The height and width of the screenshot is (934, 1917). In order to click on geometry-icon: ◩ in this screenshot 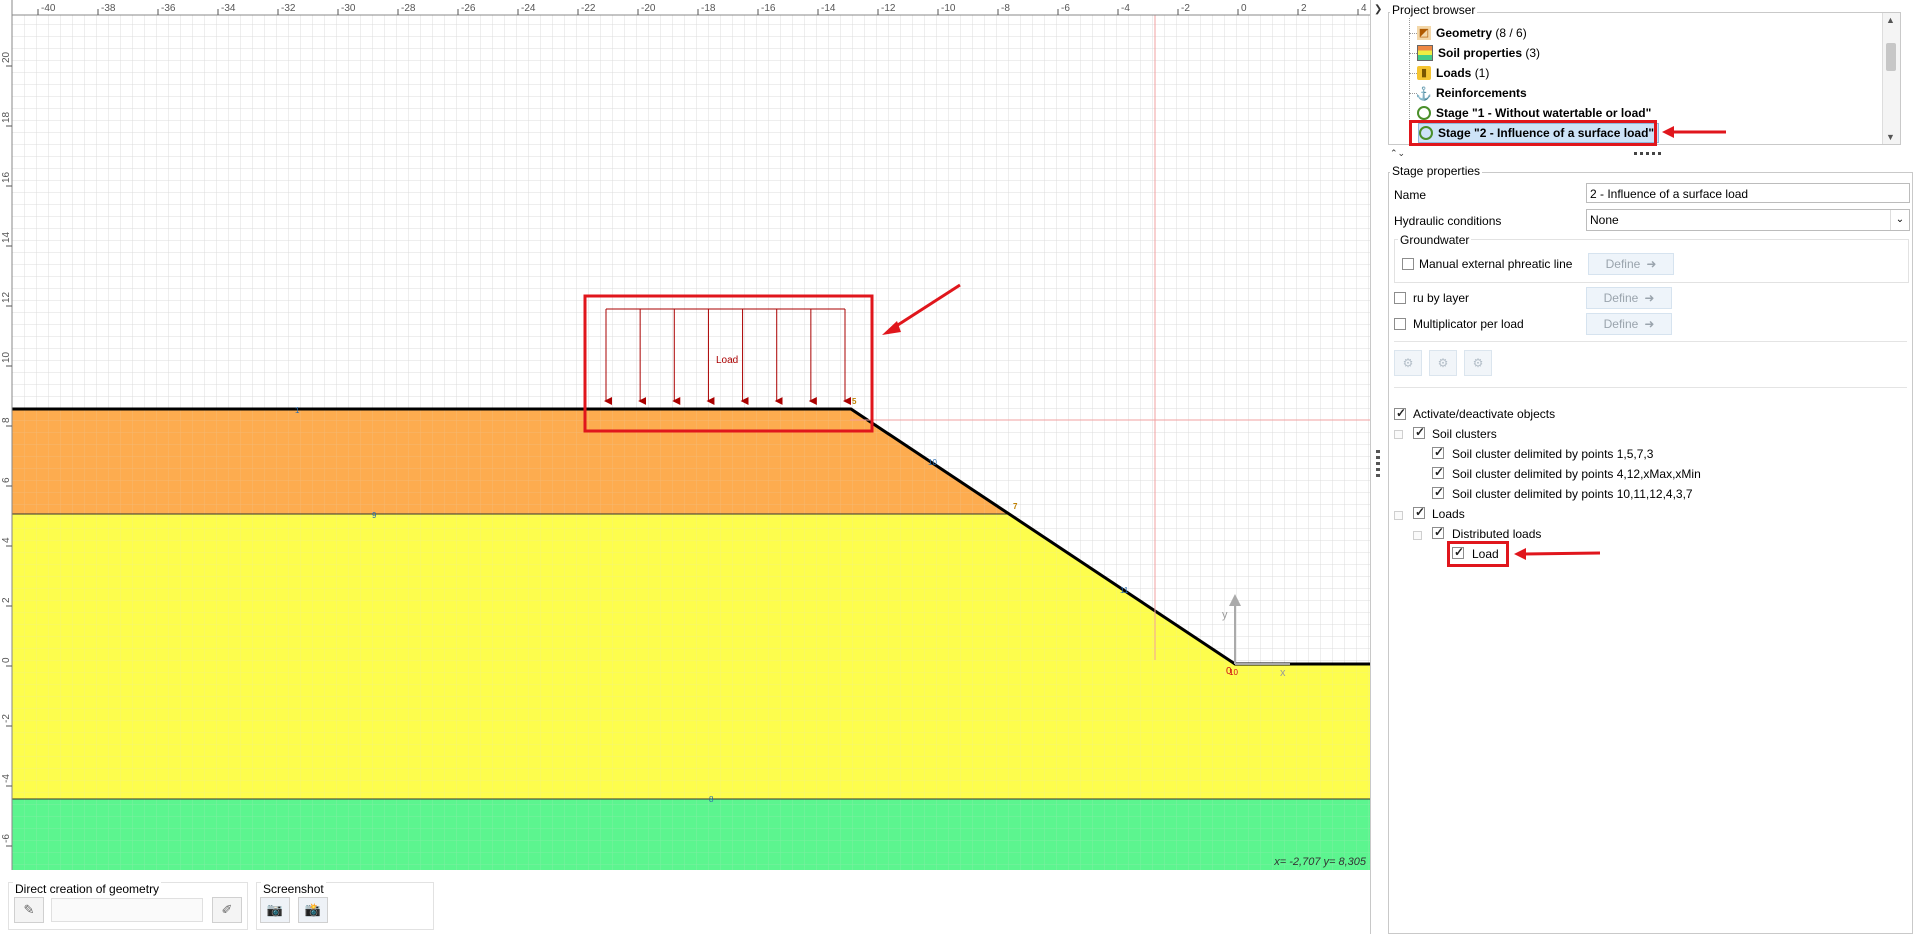, I will do `click(1424, 33)`.